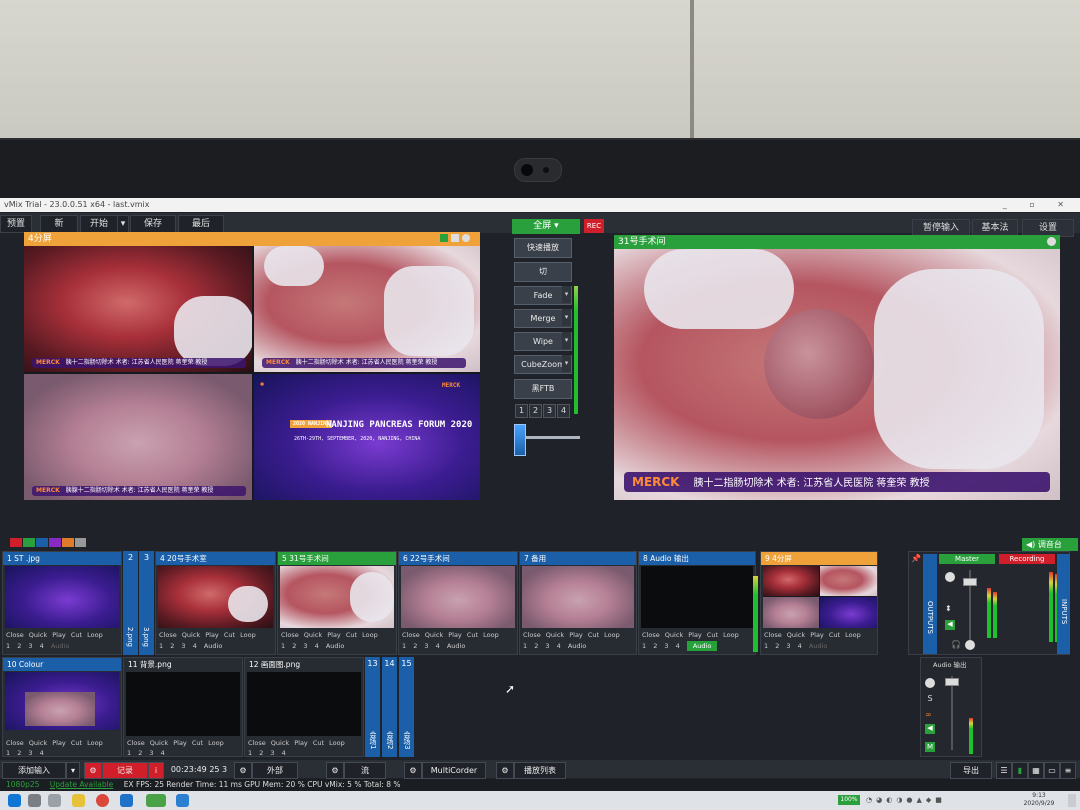 The width and height of the screenshot is (1080, 810). What do you see at coordinates (1036, 205) in the screenshot?
I see `window-controls: _ ▫ ✕` at bounding box center [1036, 205].